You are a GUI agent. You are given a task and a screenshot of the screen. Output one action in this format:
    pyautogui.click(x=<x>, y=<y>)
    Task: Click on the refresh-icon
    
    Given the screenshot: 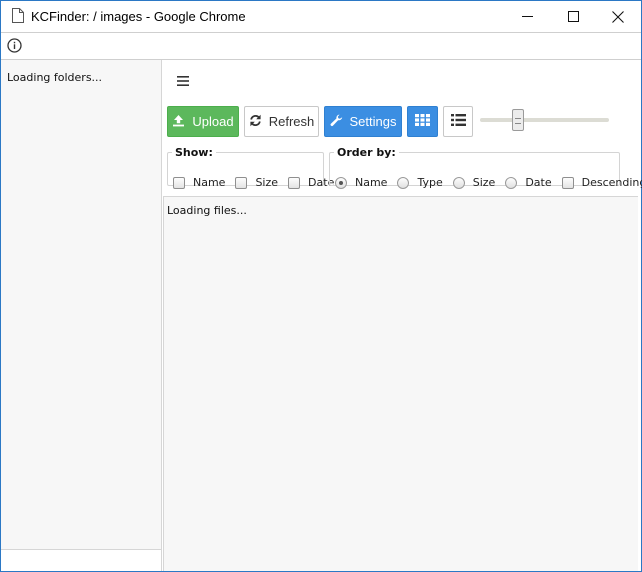 What is the action you would take?
    pyautogui.click(x=255, y=122)
    